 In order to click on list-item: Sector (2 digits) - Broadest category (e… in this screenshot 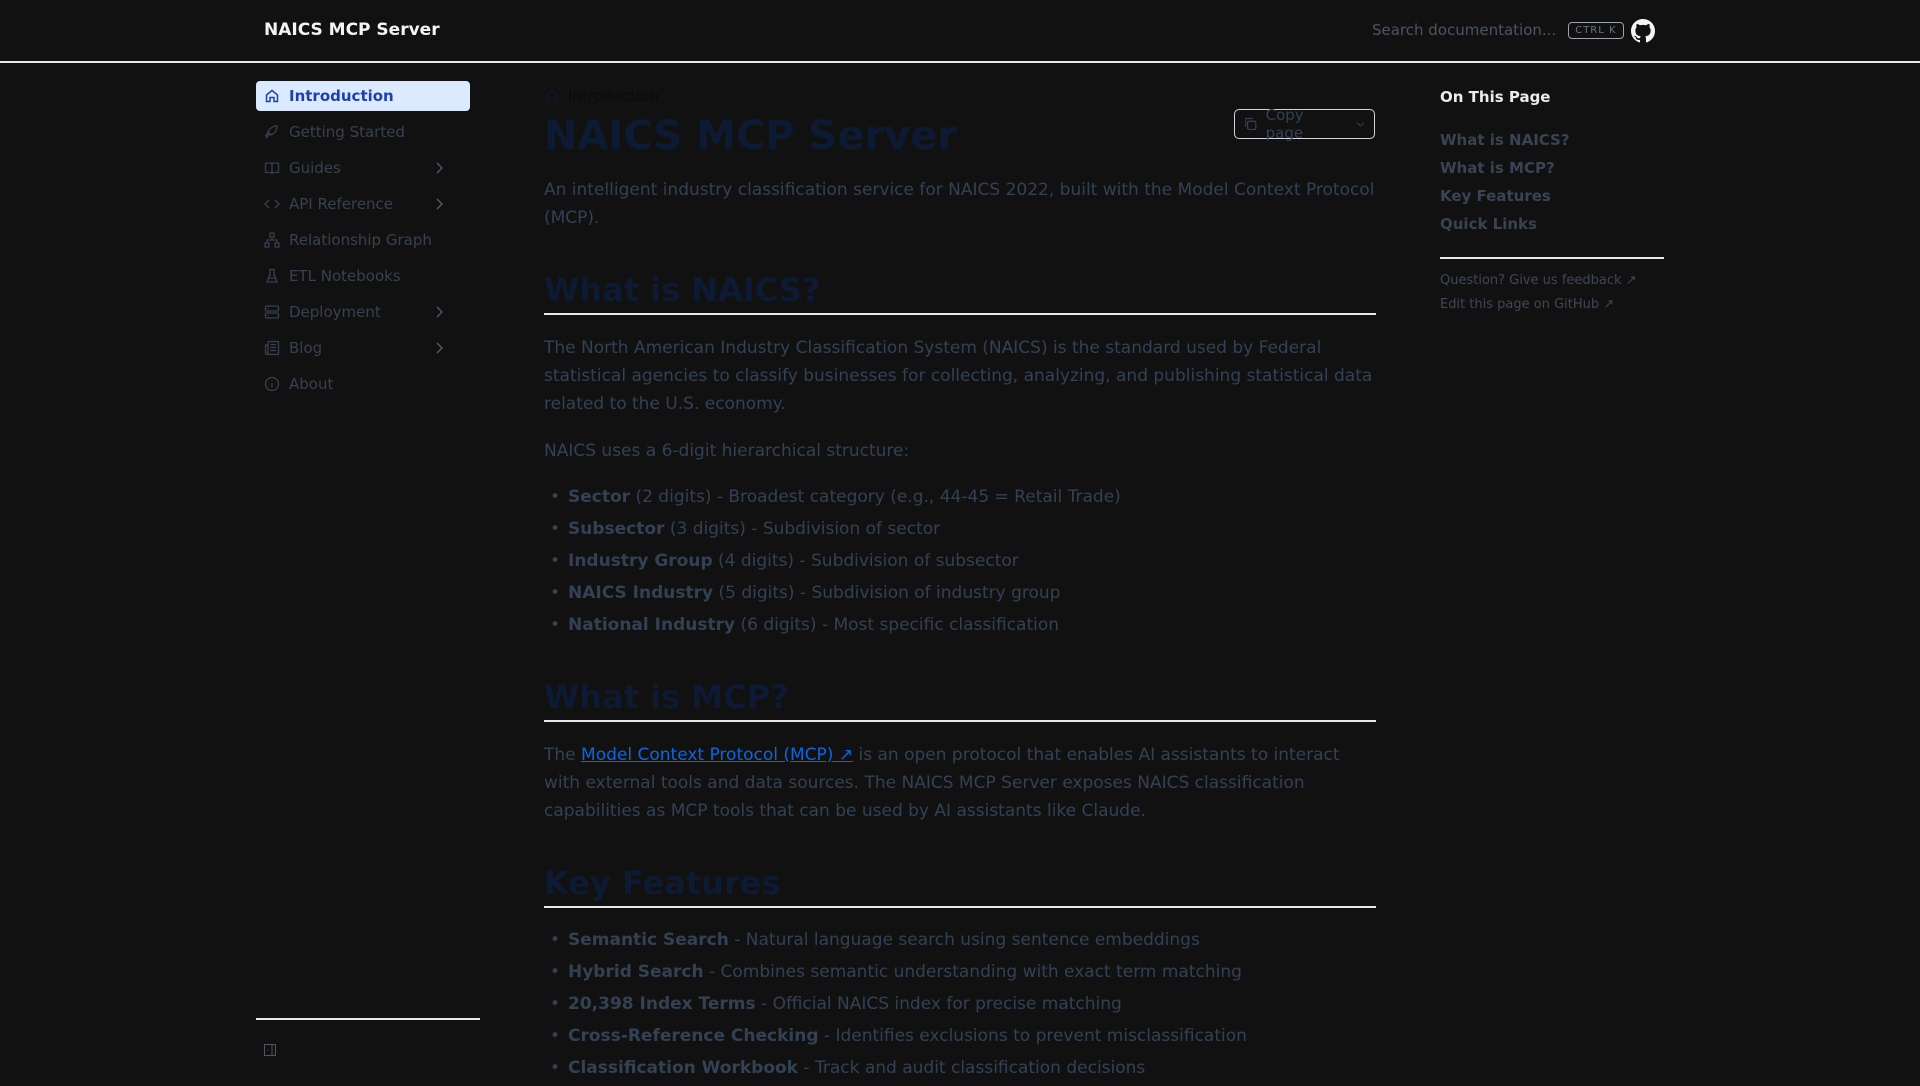, I will do `click(960, 497)`.